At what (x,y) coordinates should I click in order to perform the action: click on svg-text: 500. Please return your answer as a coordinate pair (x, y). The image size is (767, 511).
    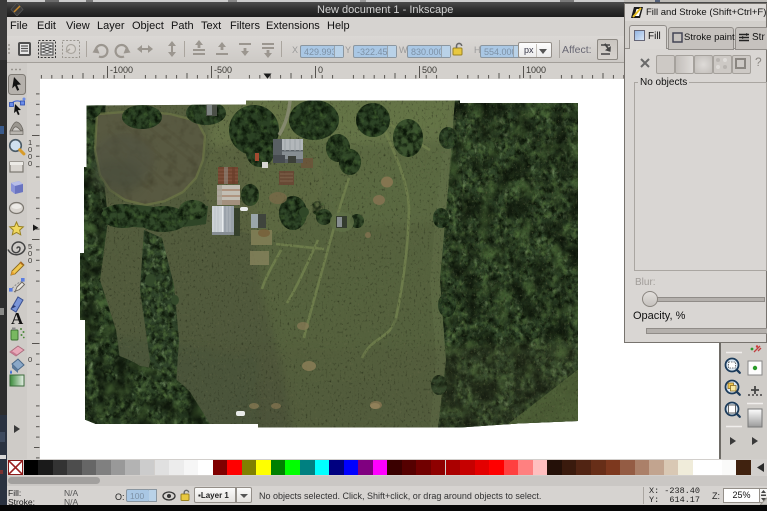
    Looking at the image, I should click on (429, 70).